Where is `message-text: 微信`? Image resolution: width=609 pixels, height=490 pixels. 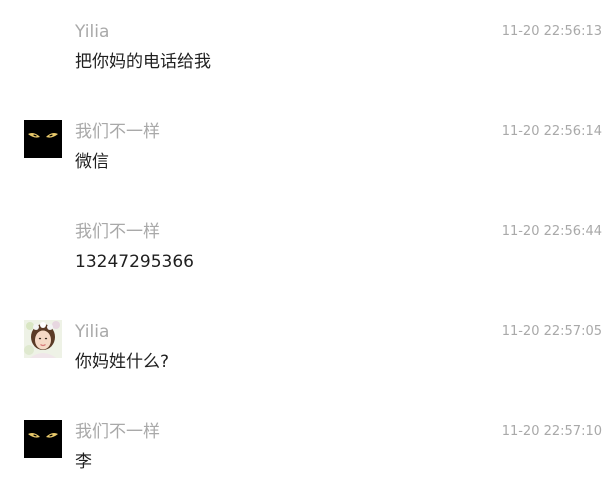 message-text: 微信 is located at coordinates (92, 162).